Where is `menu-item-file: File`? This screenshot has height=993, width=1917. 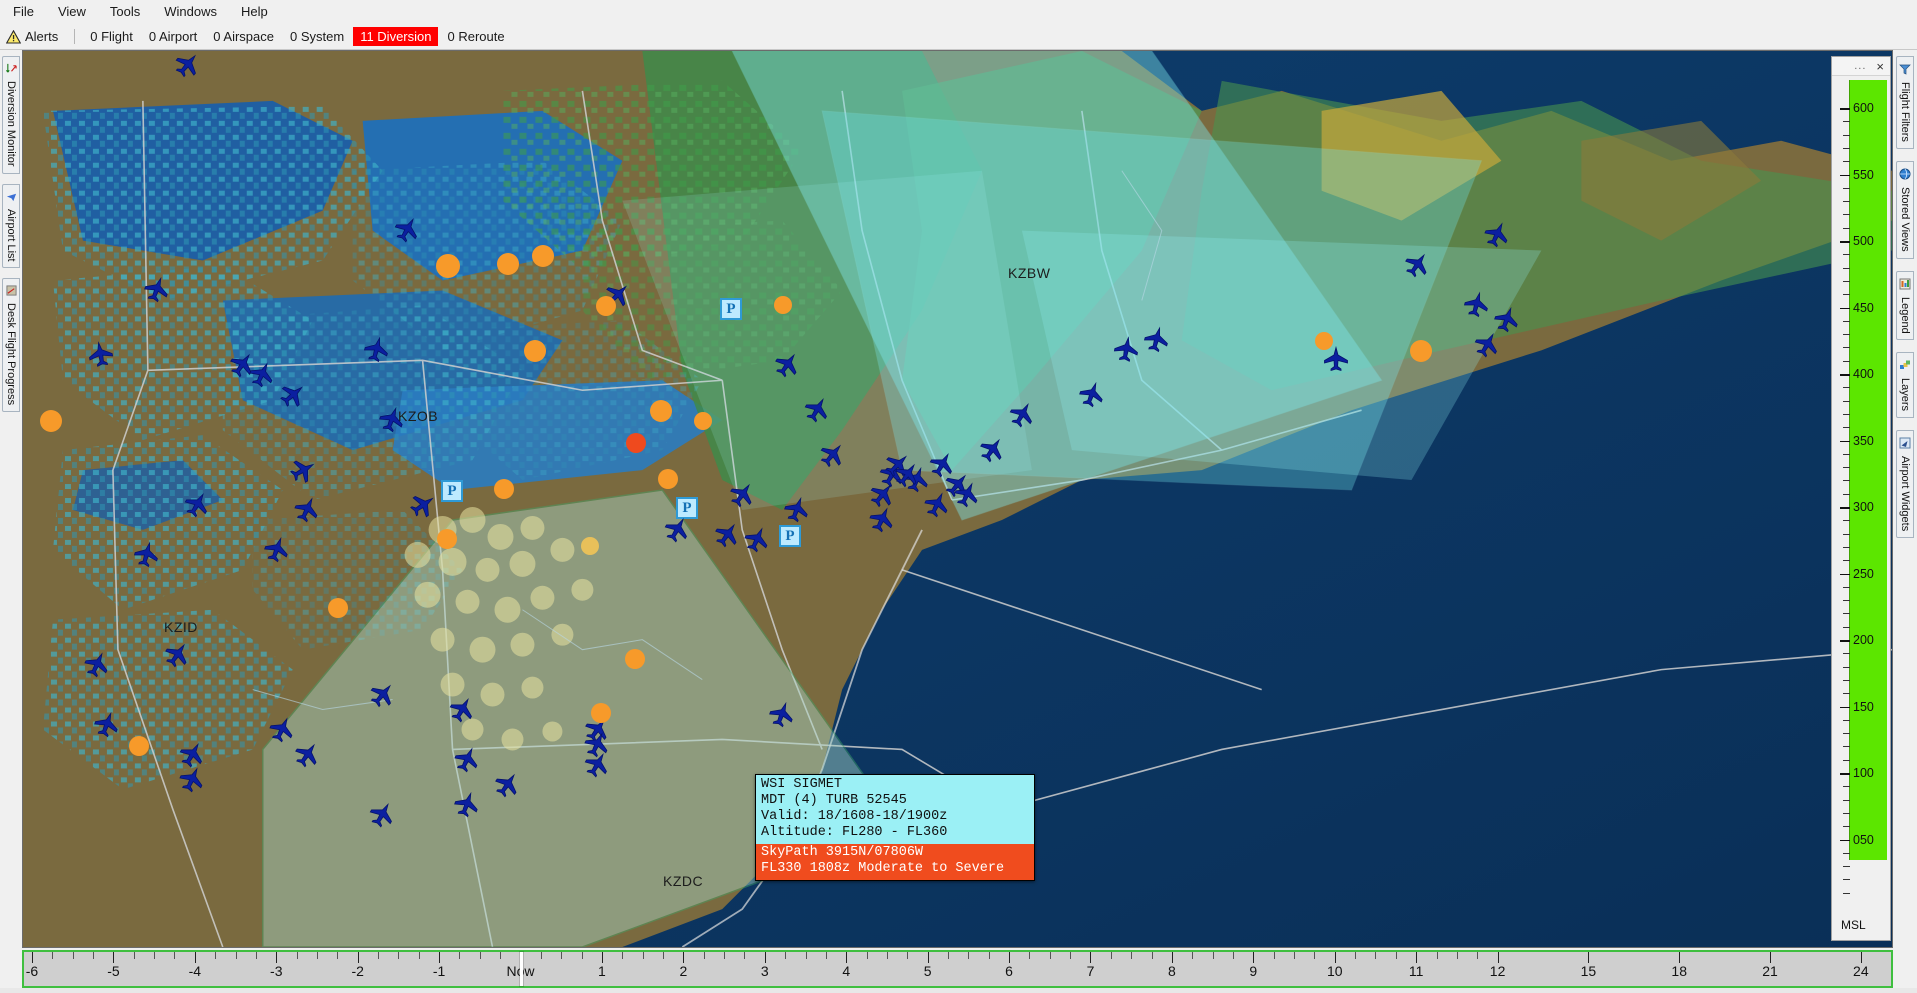 menu-item-file: File is located at coordinates (23, 11).